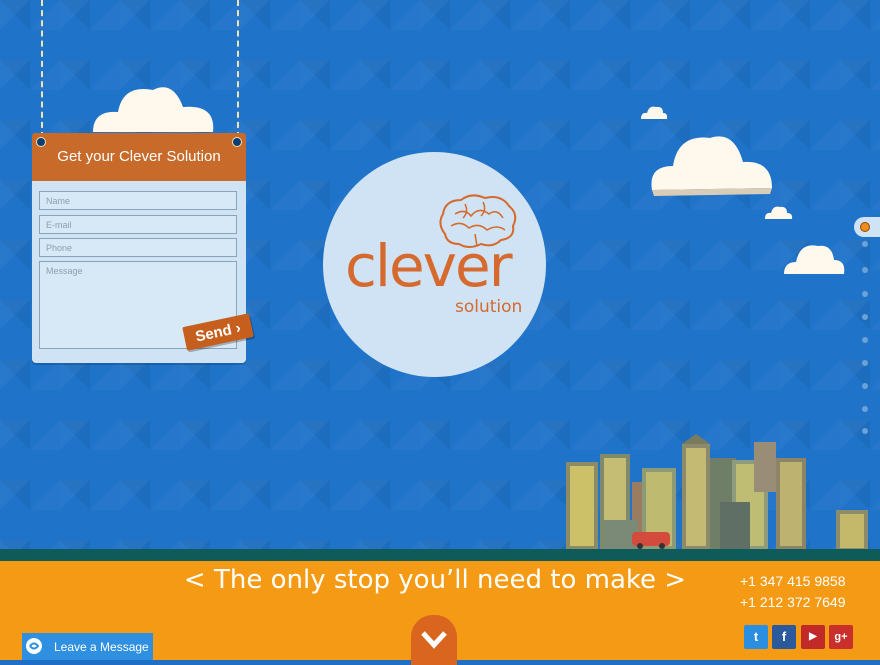 Image resolution: width=880 pixels, height=665 pixels. Describe the element at coordinates (793, 602) in the screenshot. I see `phone-number-2: +1 212 372 7649` at that location.